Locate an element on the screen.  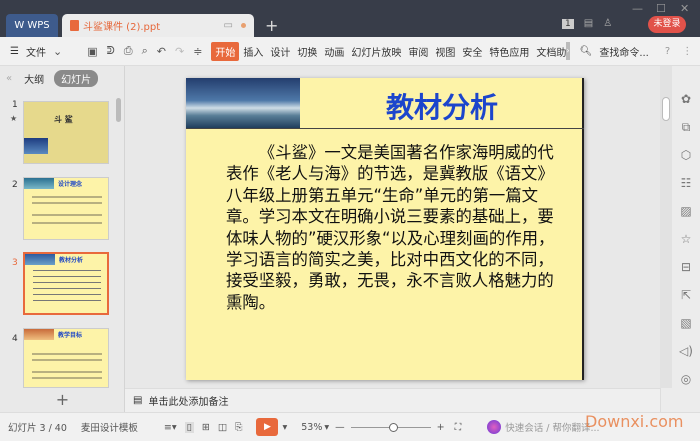
window-count-badge: 1 is located at coordinates (568, 23).